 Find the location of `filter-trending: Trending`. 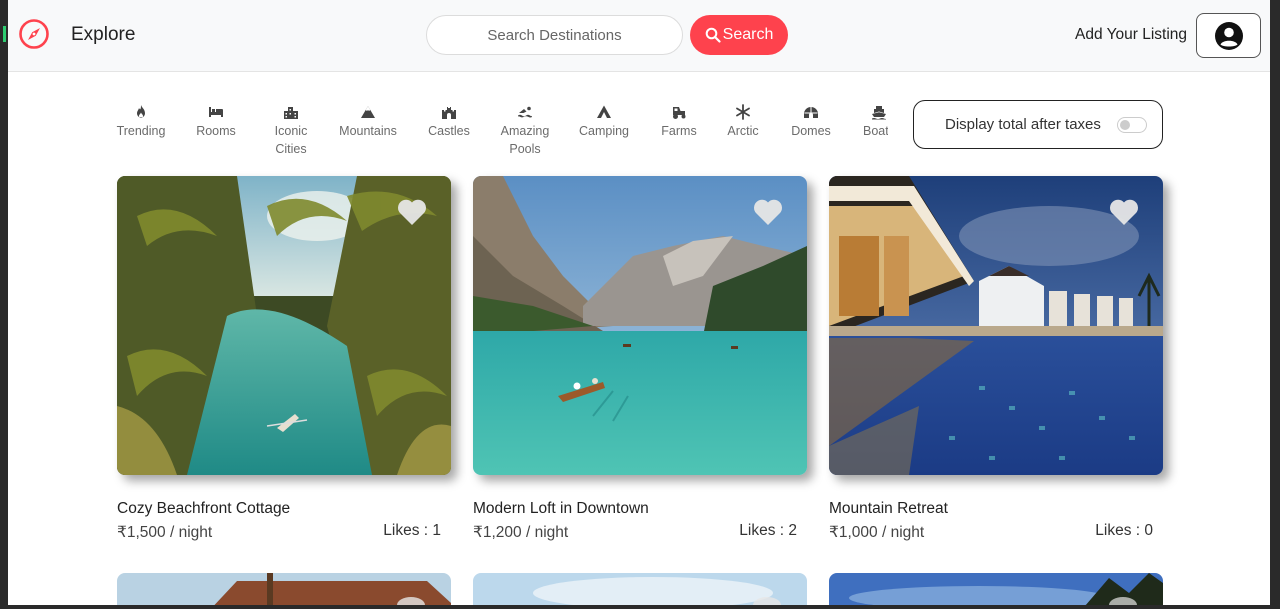

filter-trending: Trending is located at coordinates (141, 122).